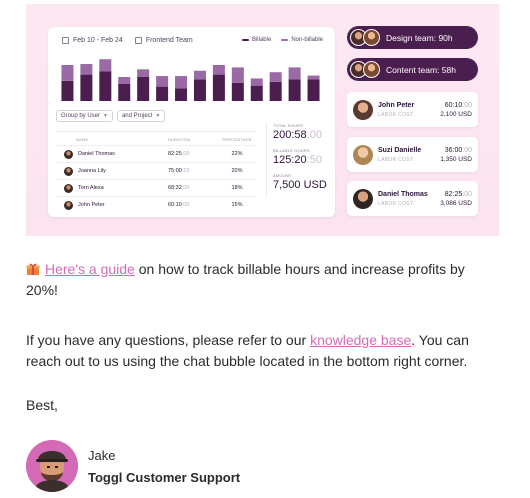 This screenshot has width=530, height=498. I want to click on row-percentage: 15%, so click(237, 205).